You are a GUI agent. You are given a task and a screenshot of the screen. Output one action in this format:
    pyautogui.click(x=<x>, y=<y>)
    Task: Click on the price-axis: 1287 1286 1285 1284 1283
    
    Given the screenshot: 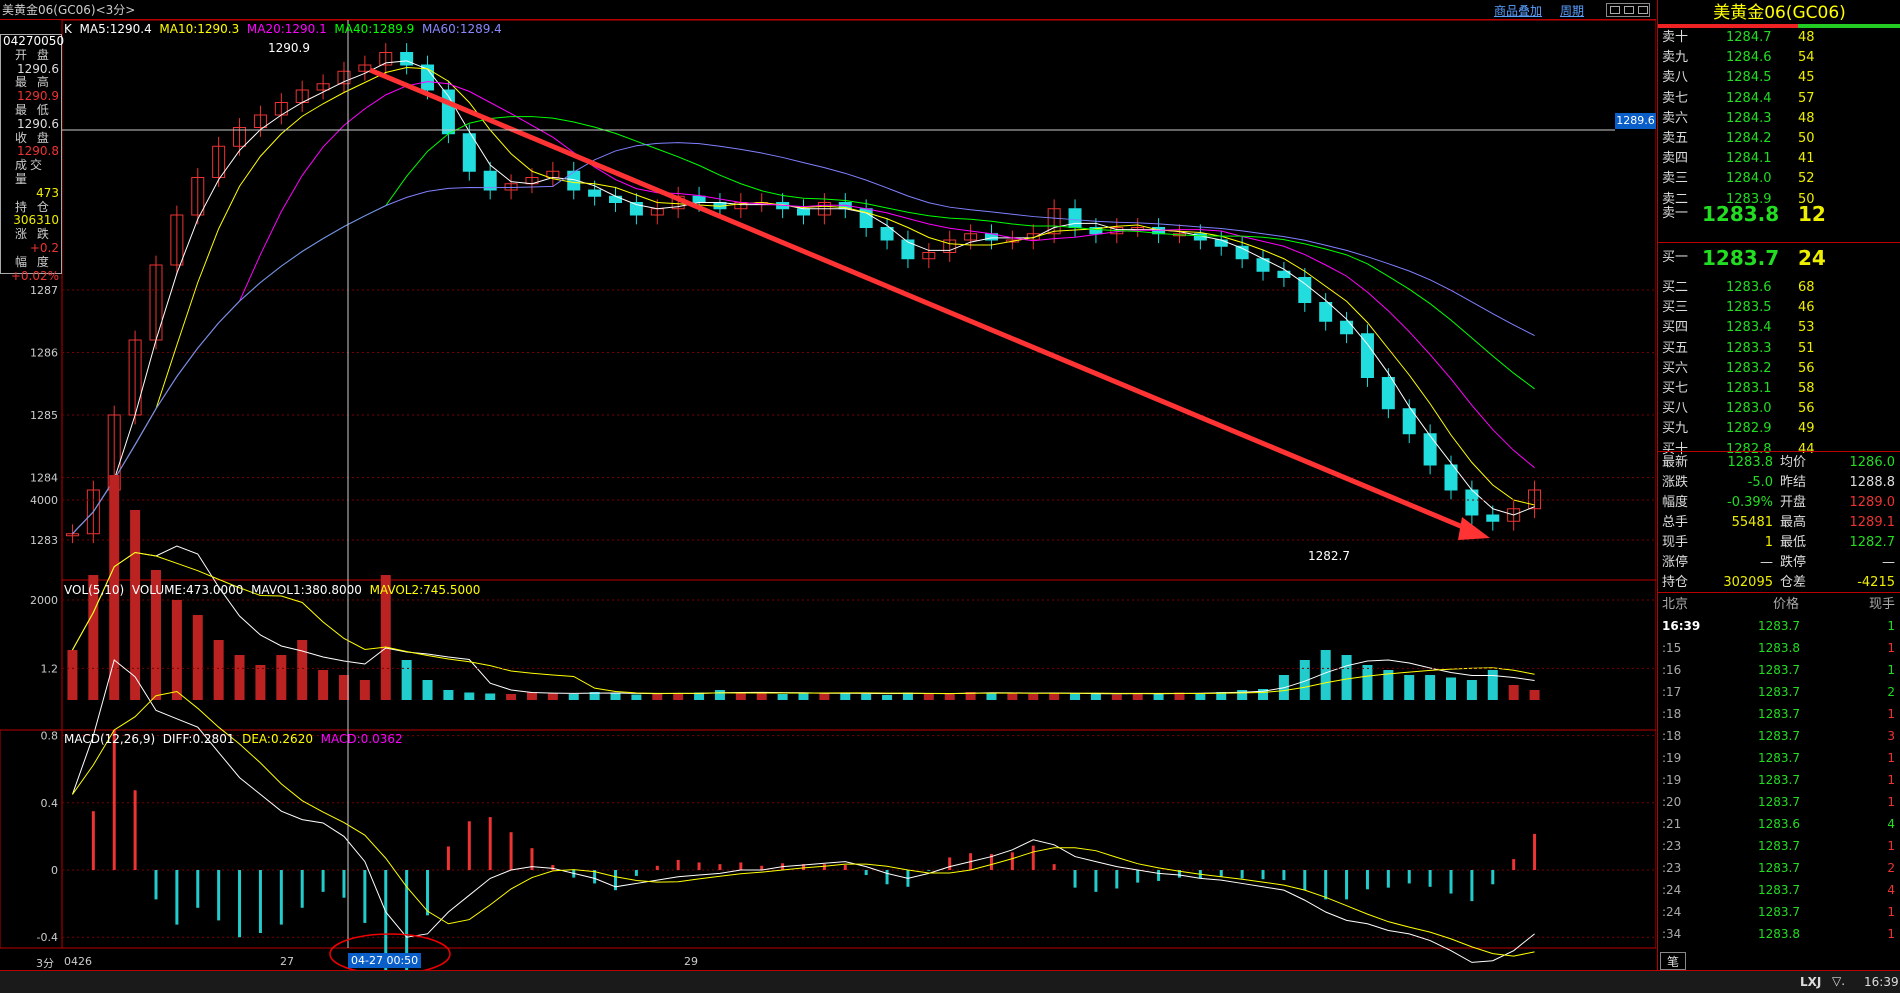 What is the action you would take?
    pyautogui.click(x=44, y=415)
    